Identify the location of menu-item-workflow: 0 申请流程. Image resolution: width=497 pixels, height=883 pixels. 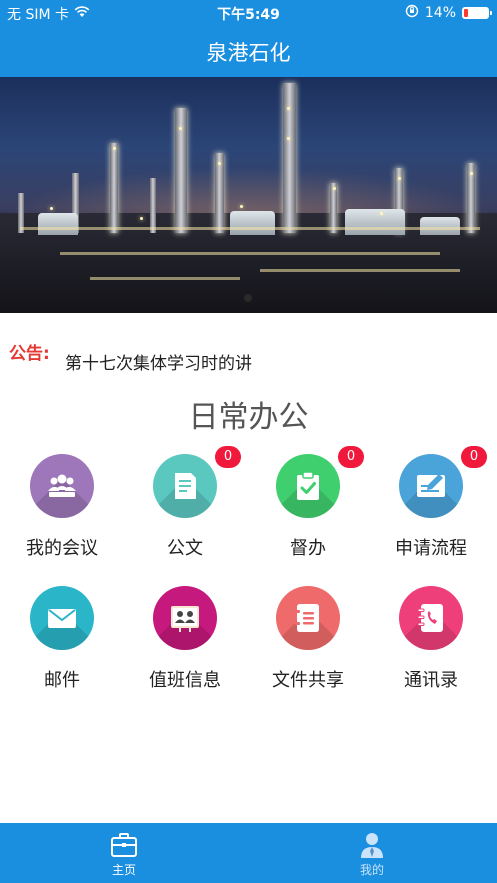
(431, 505).